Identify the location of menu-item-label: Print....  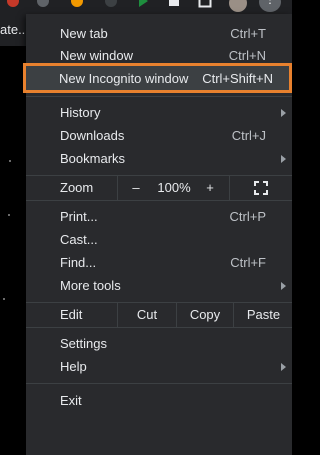
(79, 216).